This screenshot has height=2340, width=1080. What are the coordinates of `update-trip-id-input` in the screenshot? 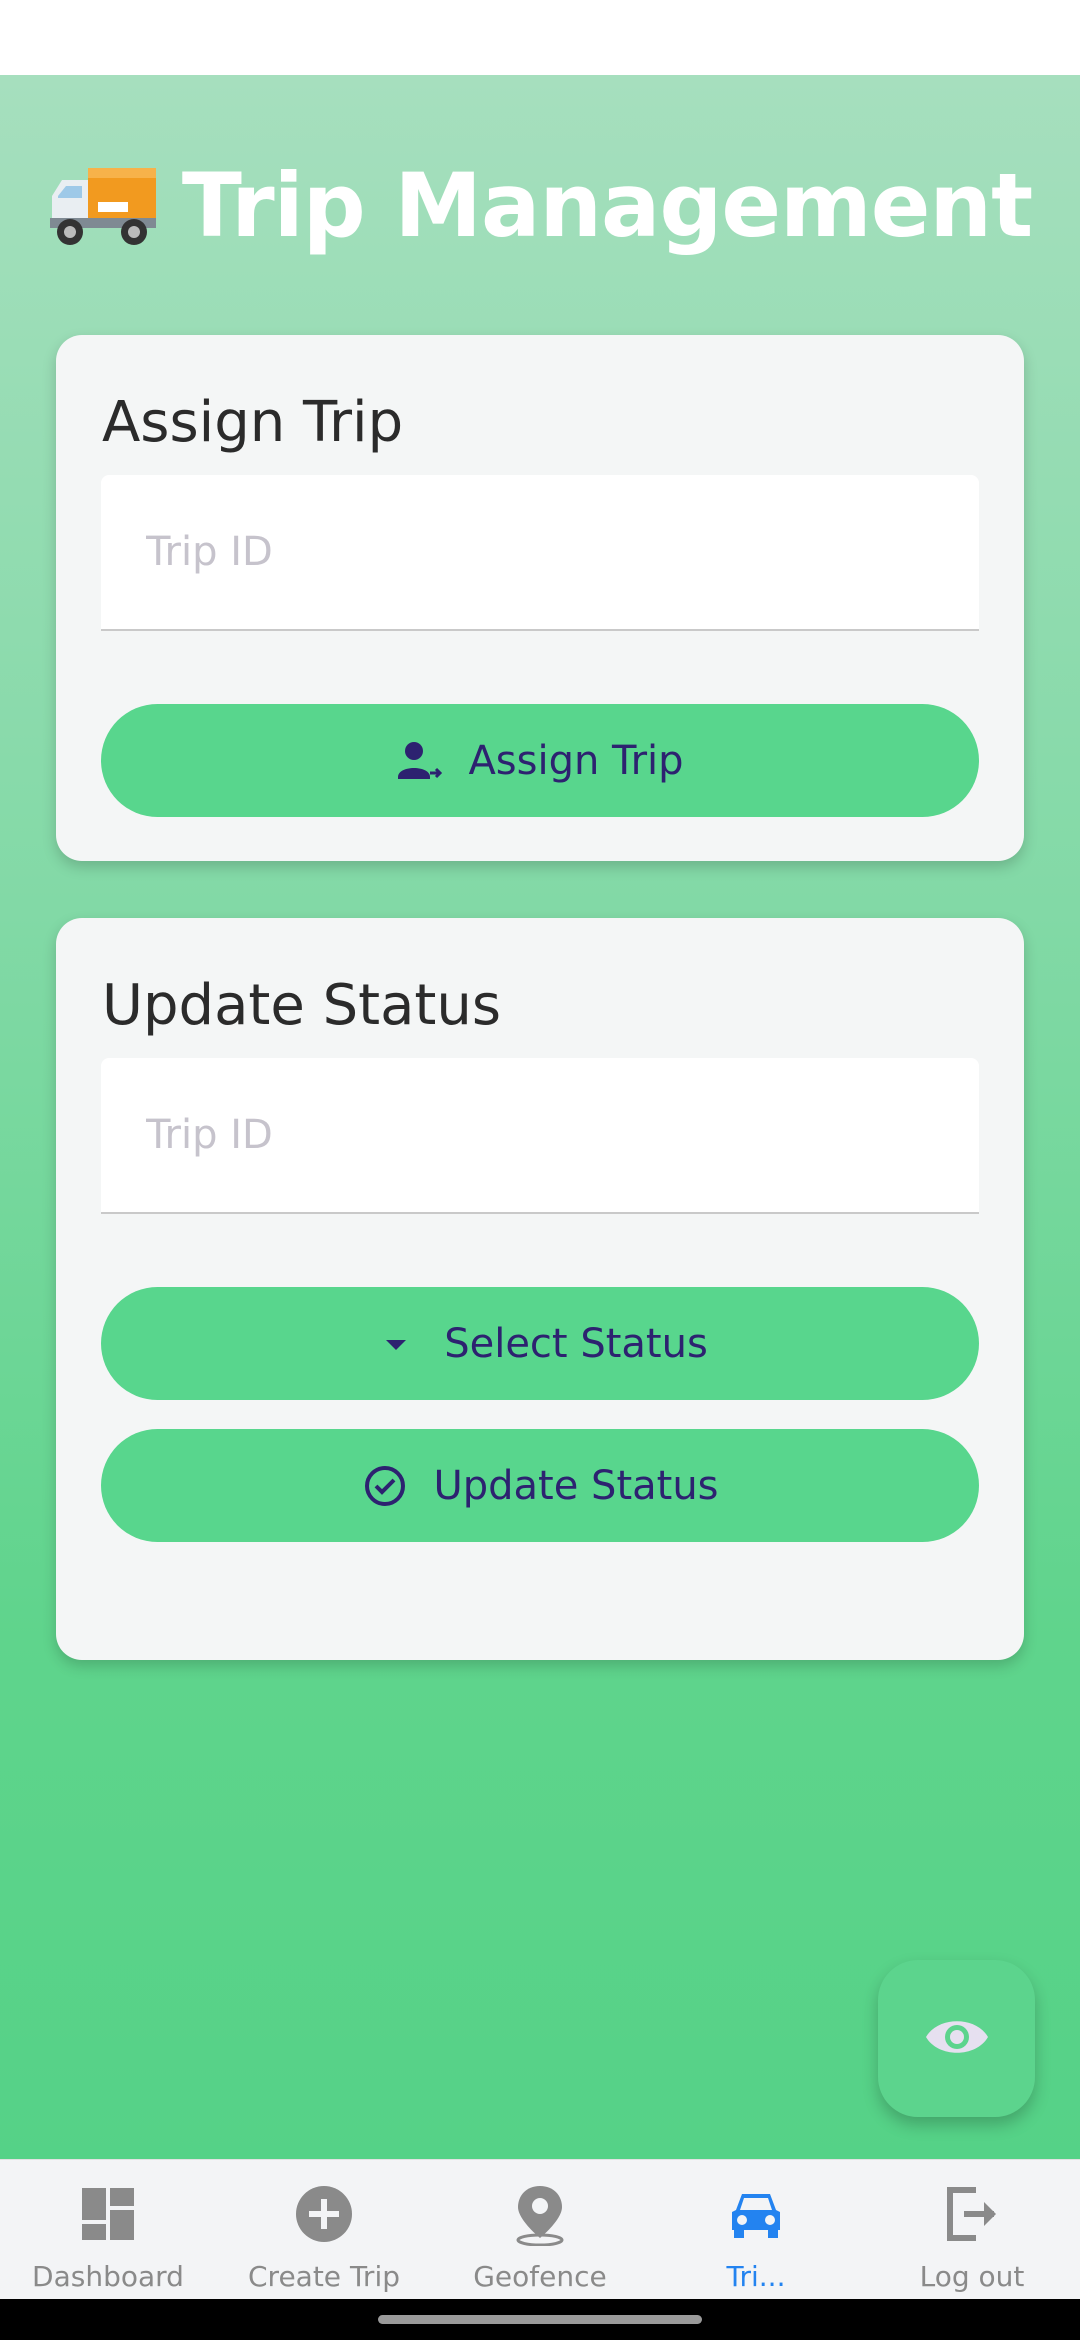 It's located at (540, 1135).